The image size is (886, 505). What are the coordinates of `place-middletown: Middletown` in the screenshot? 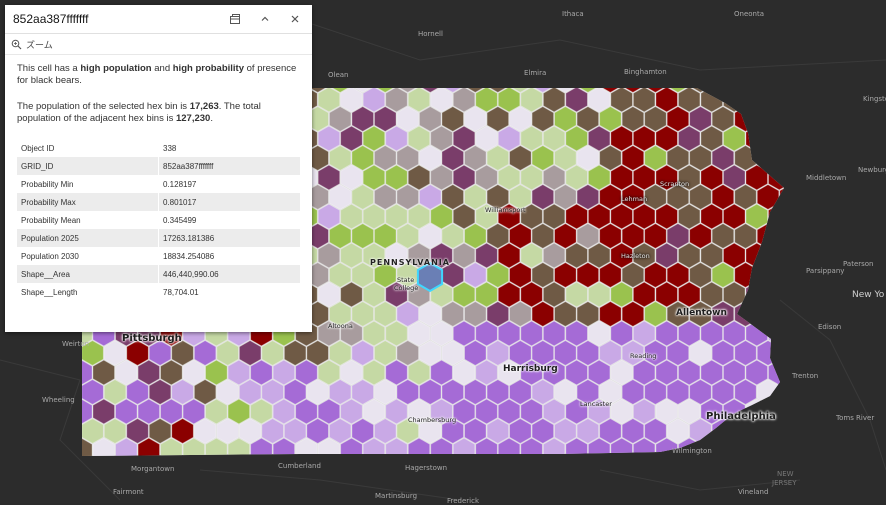 It's located at (826, 178).